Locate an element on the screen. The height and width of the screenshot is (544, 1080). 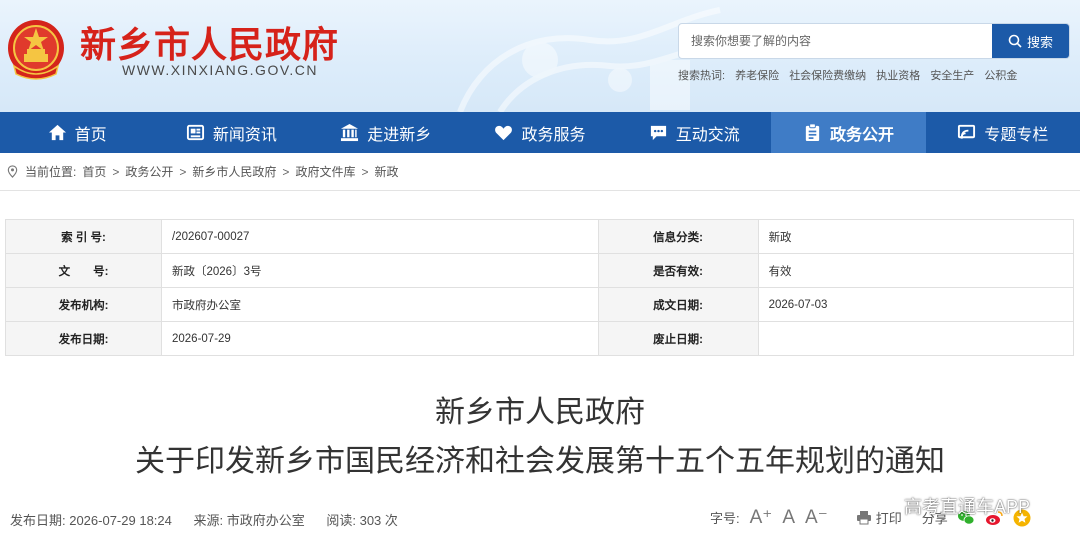
hot-keyword: 安全生产 is located at coordinates (952, 76).